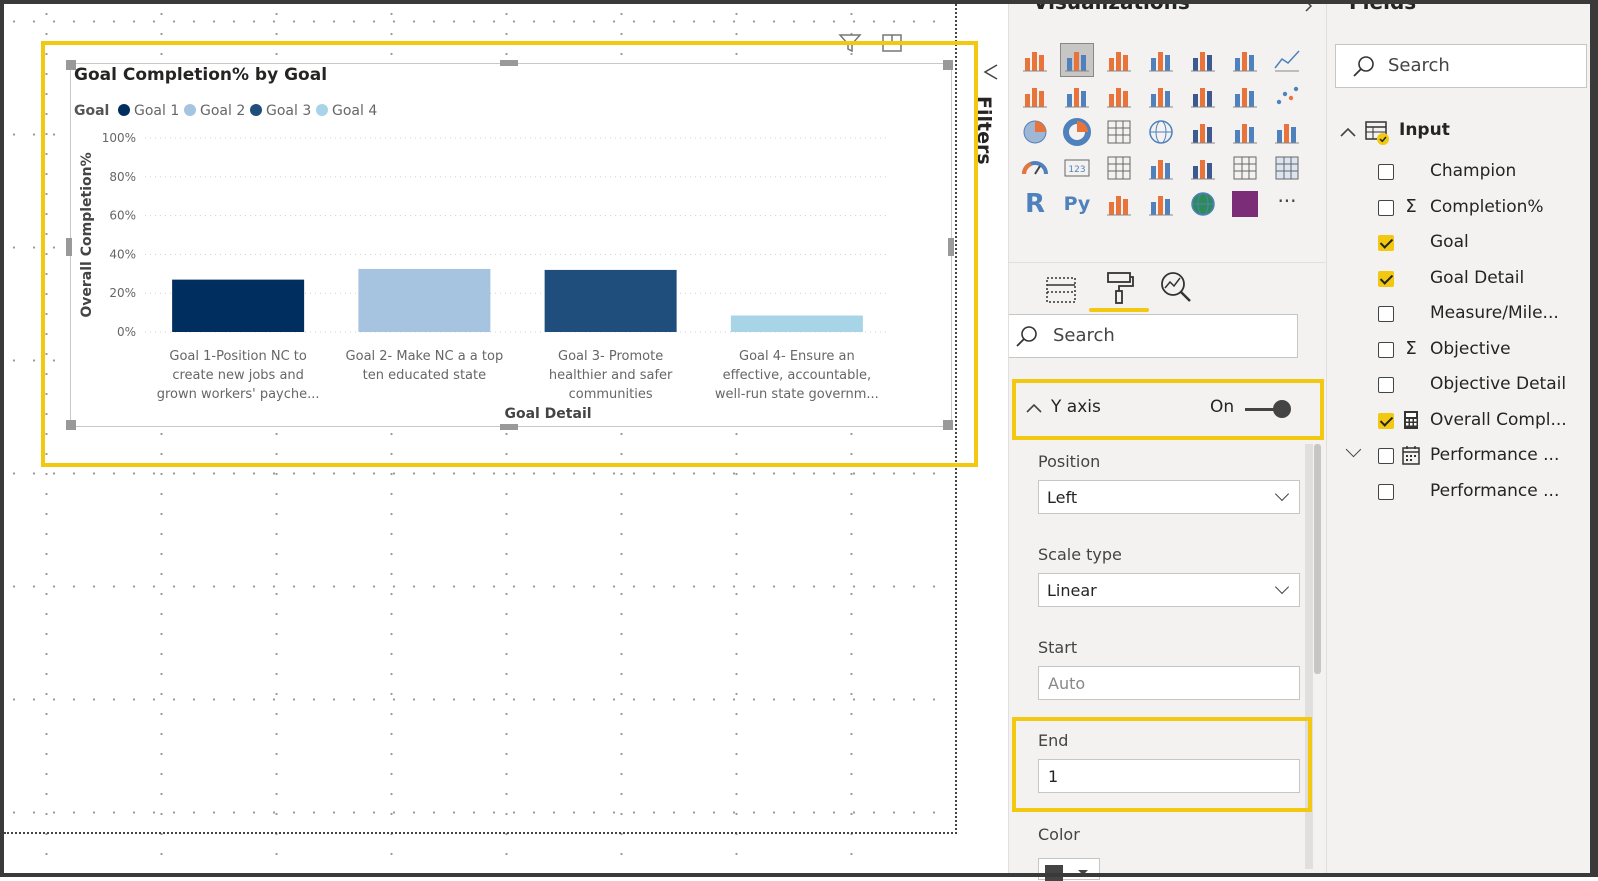 This screenshot has width=1598, height=881. What do you see at coordinates (1458, 386) in the screenshot?
I see `field-item: Objective Detail` at bounding box center [1458, 386].